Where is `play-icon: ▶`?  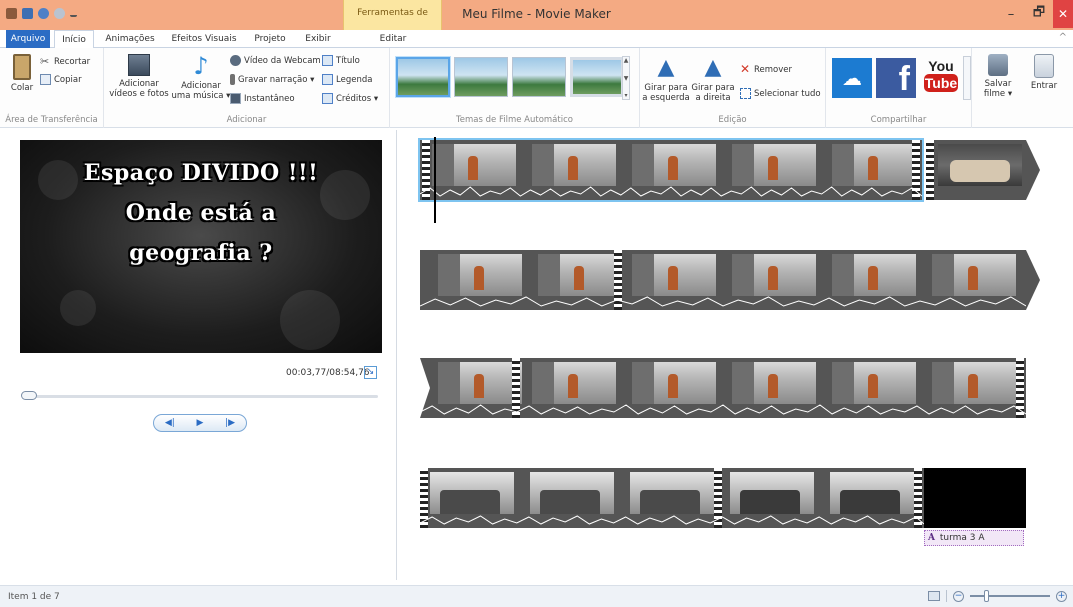
play-icon: ▶ is located at coordinates (200, 423).